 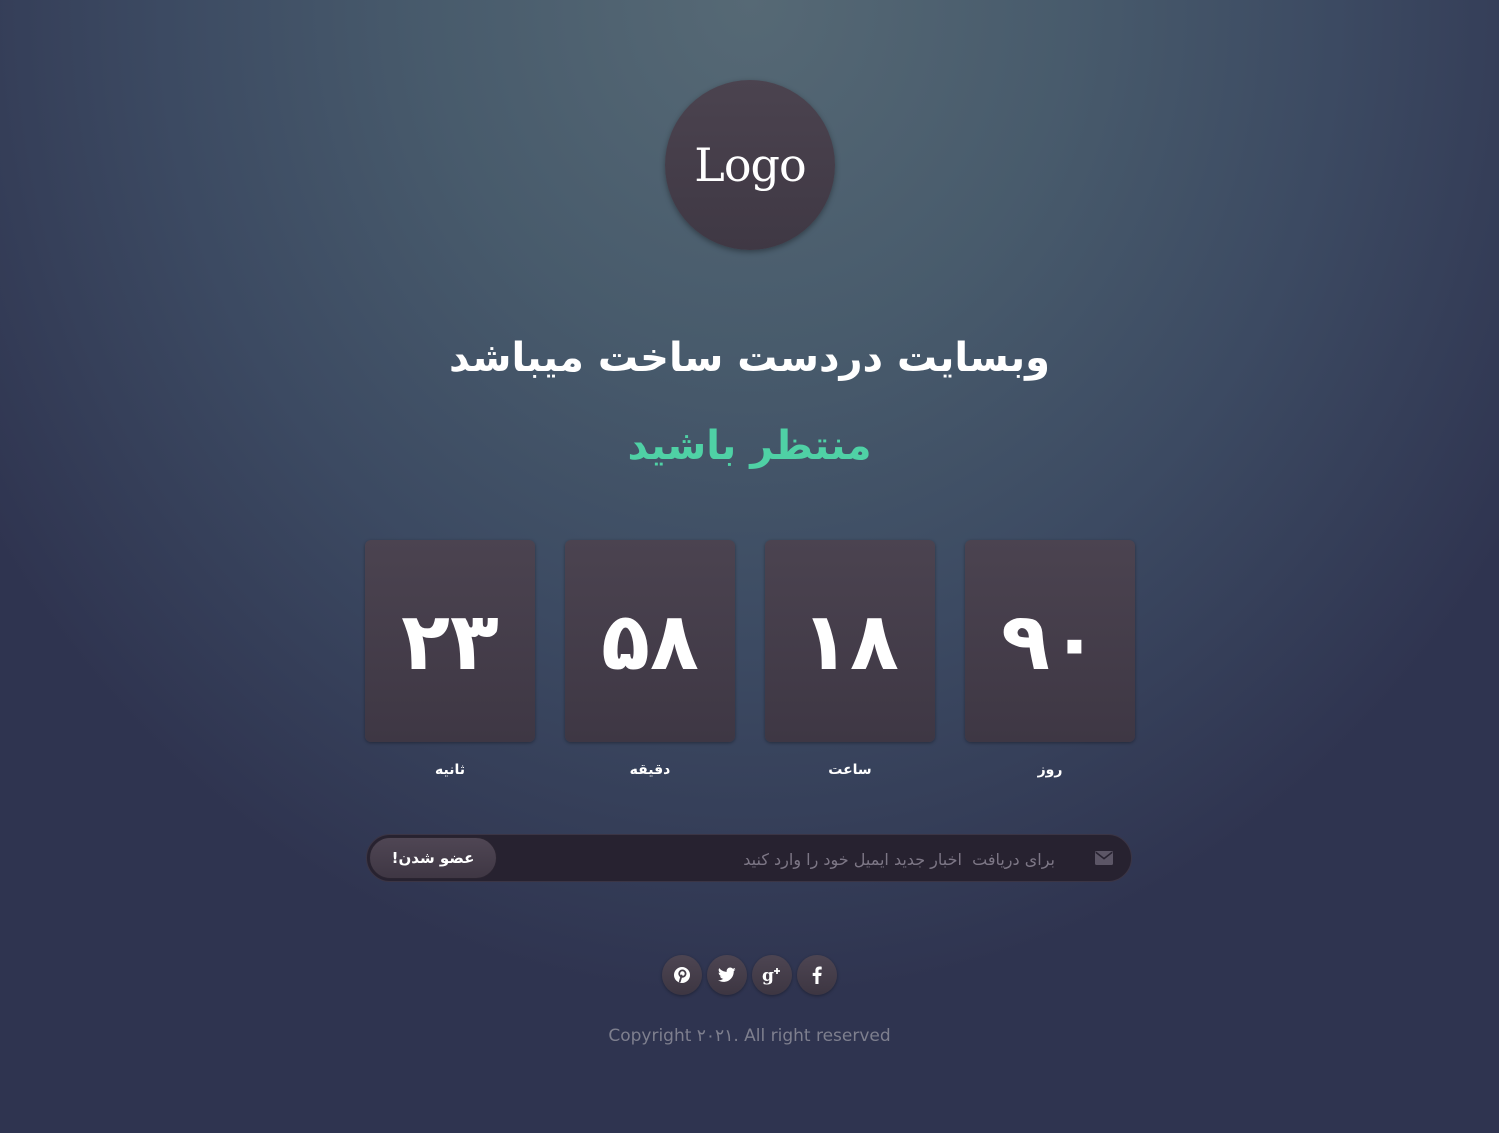 I want to click on countdown-minutes-tile: ۵۸, so click(x=650, y=641).